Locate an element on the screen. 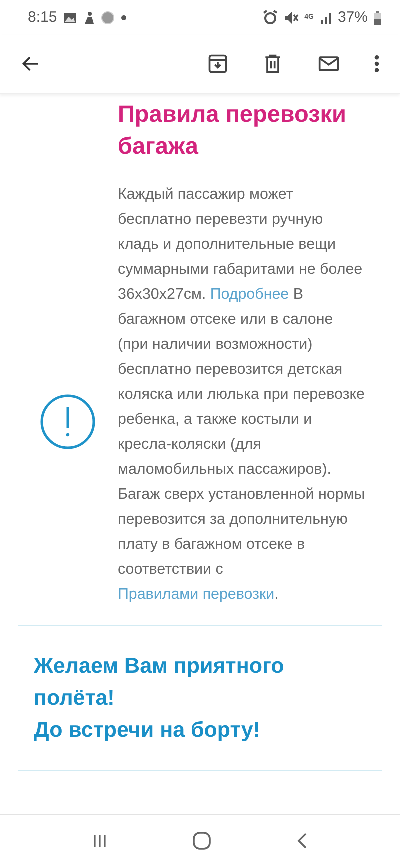  text-link: Подробнее is located at coordinates (250, 294).